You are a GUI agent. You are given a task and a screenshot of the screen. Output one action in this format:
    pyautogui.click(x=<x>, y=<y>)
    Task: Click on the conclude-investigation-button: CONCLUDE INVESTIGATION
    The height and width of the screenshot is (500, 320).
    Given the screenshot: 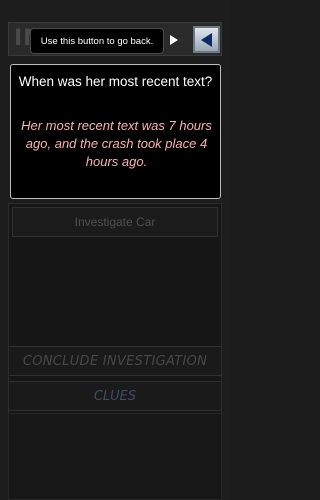 What is the action you would take?
    pyautogui.click(x=115, y=361)
    